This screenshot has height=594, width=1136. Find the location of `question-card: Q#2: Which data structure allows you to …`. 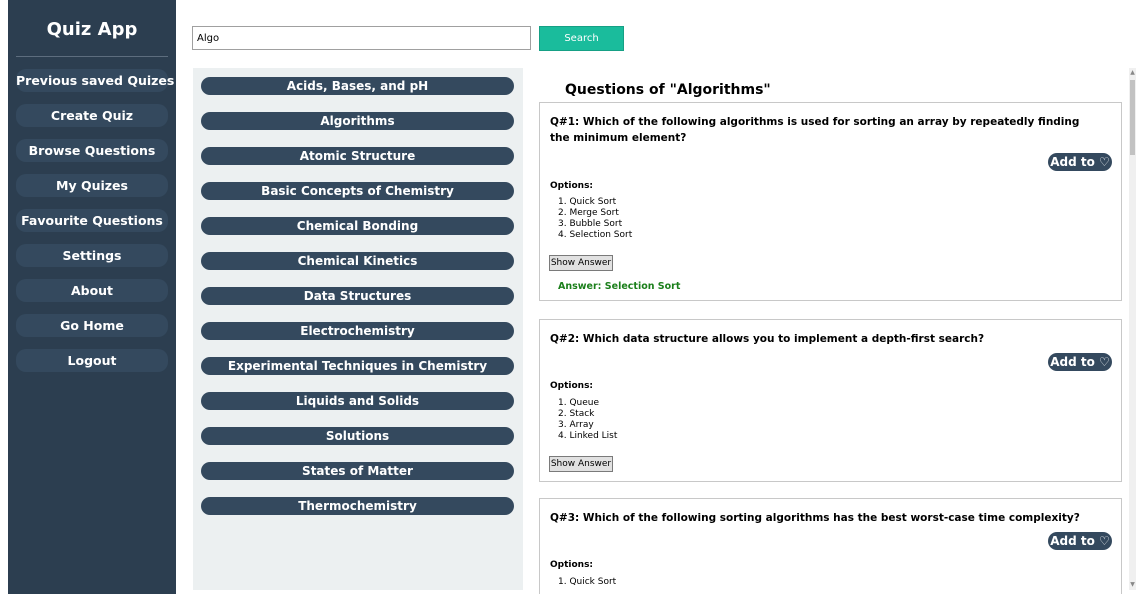

question-card: Q#2: Which data structure allows you to … is located at coordinates (830, 400).